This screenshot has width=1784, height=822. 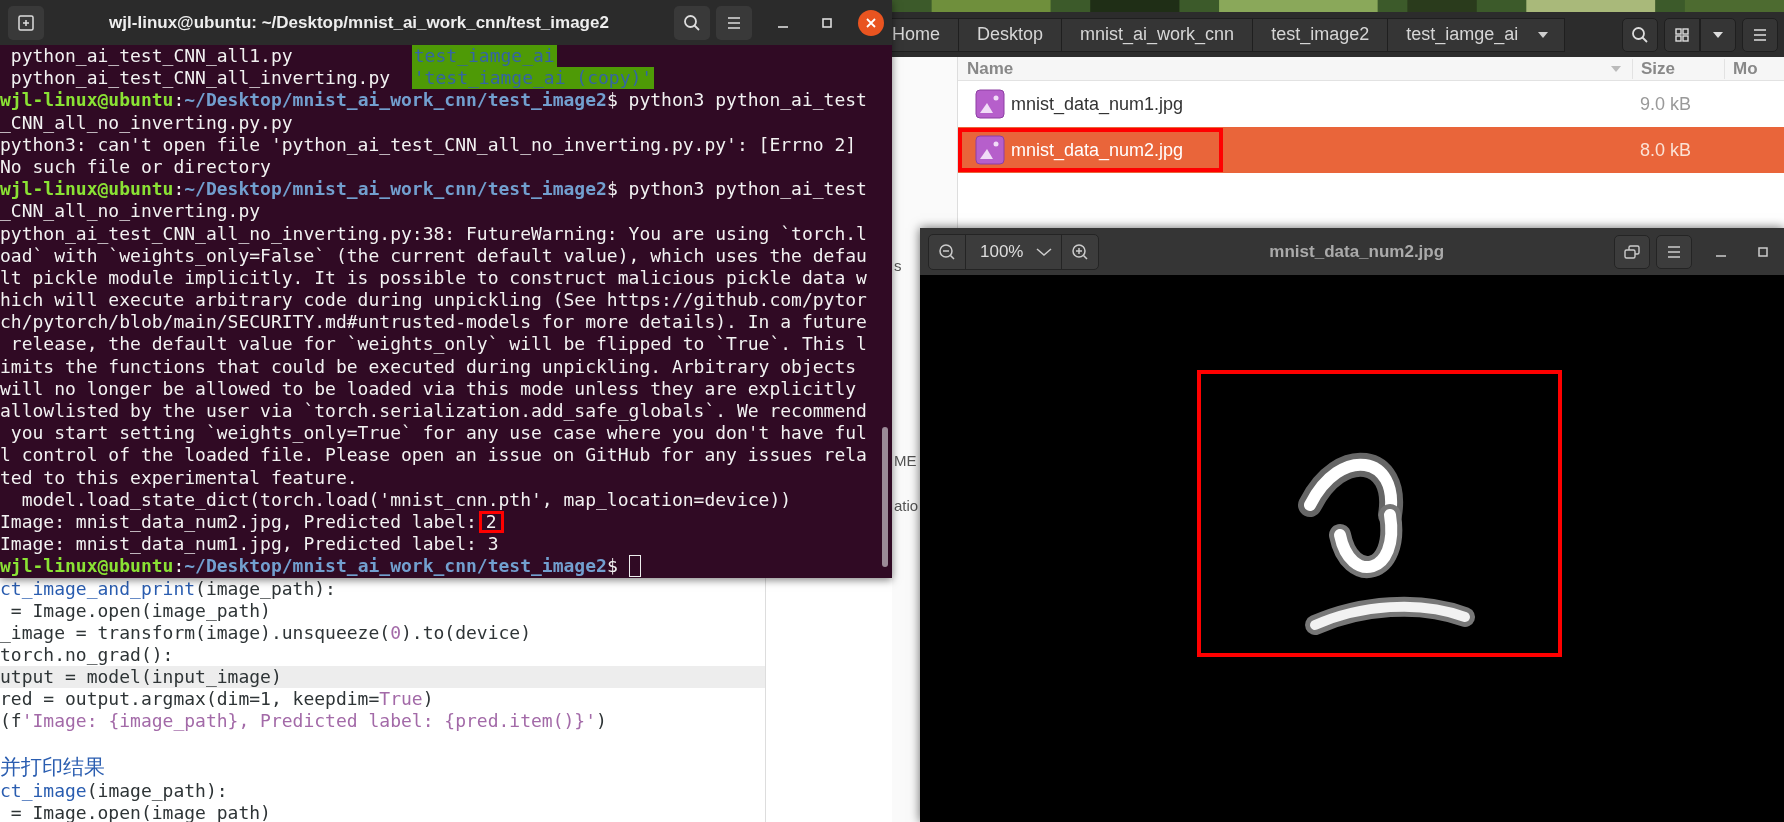 What do you see at coordinates (906, 505) in the screenshot?
I see `sidebar-item: atio` at bounding box center [906, 505].